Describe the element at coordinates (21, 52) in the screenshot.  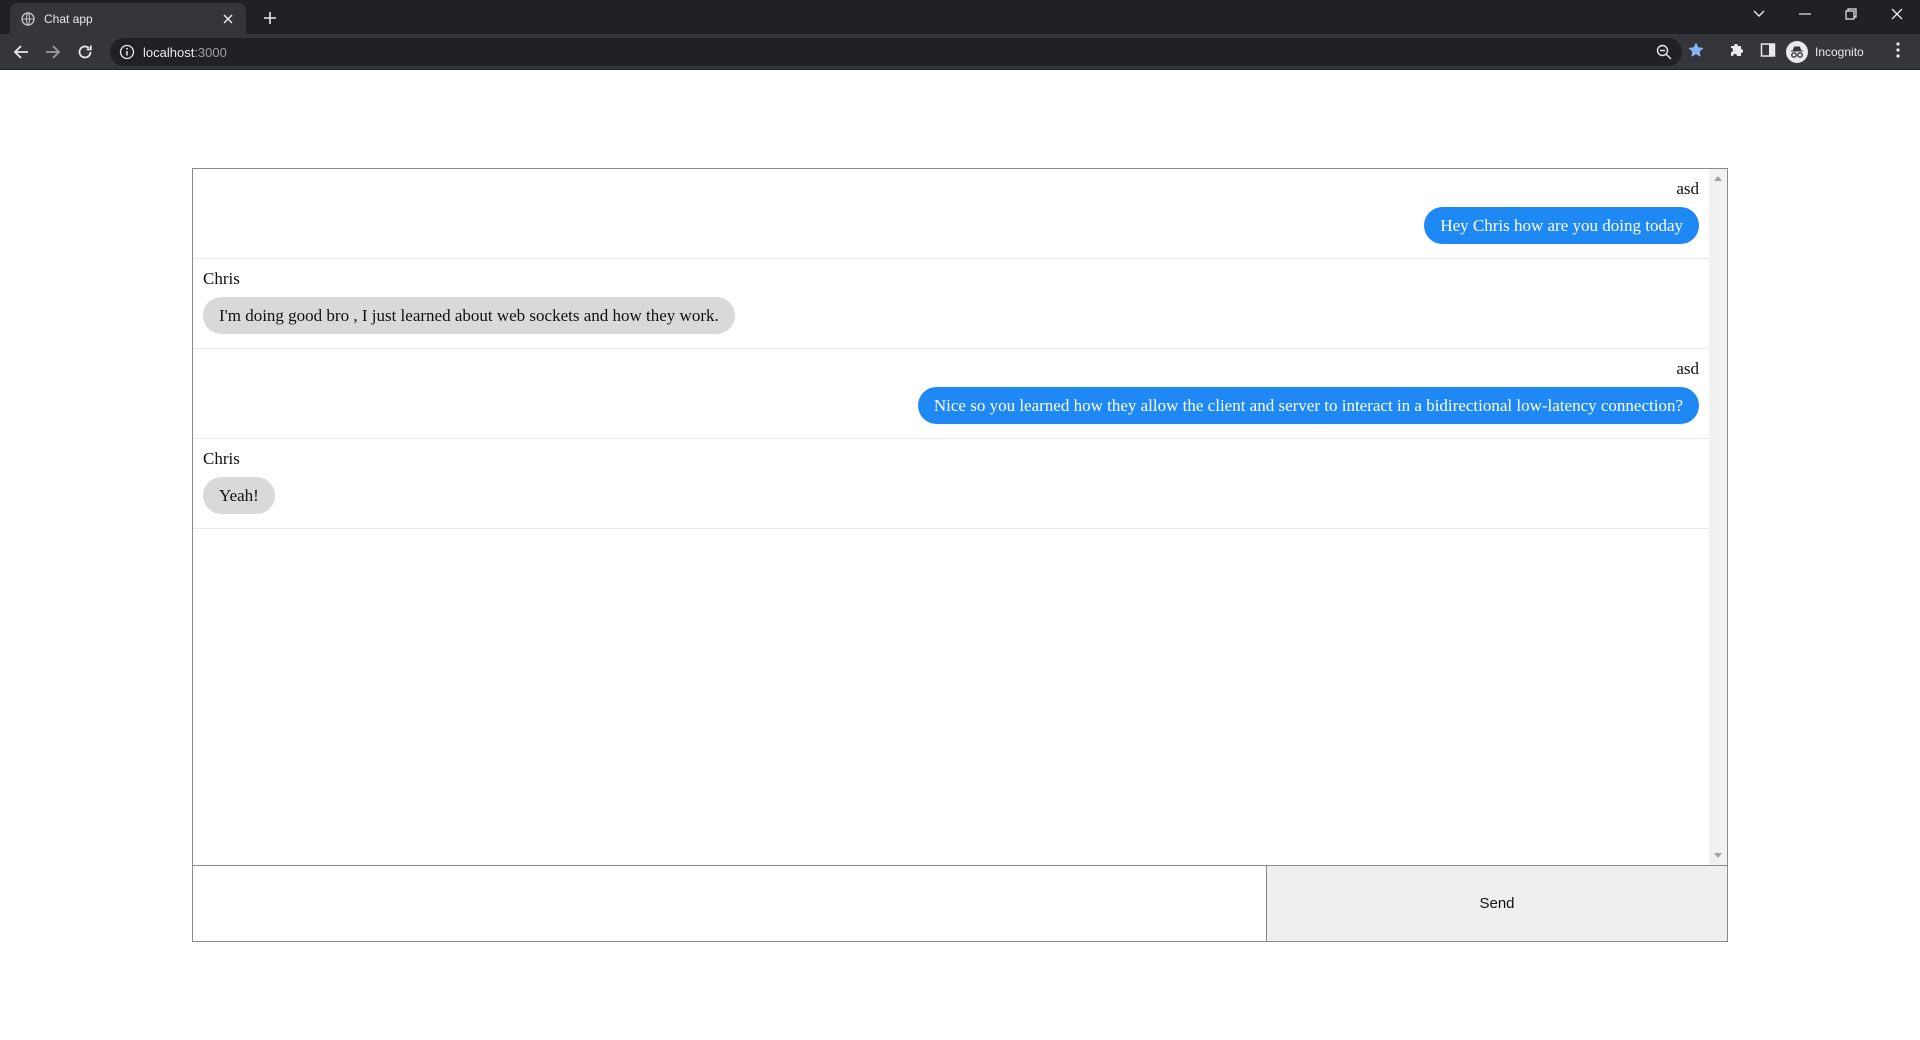
I see `back-arrow-icon` at that location.